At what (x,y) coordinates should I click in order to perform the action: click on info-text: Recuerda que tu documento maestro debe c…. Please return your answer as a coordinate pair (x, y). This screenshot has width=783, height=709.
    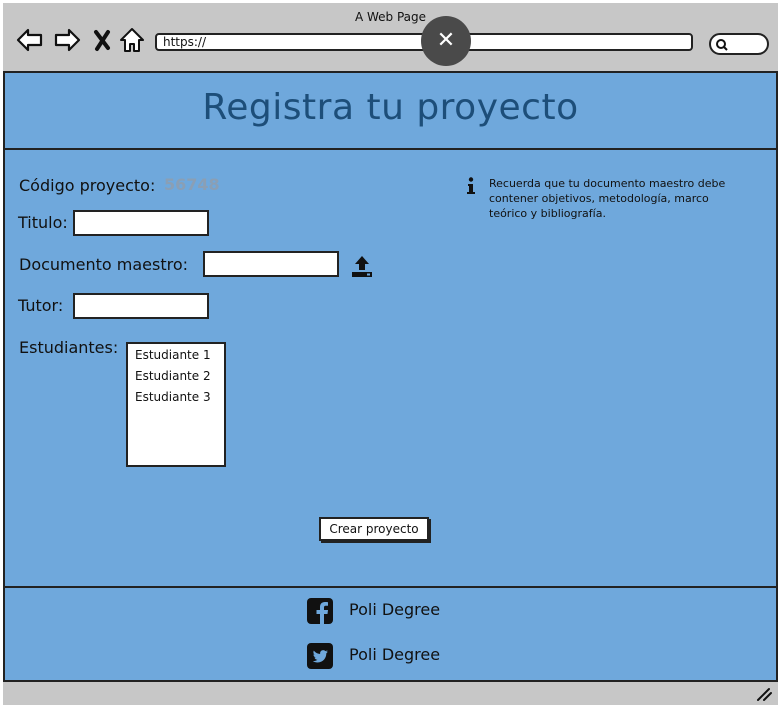
    Looking at the image, I should click on (607, 198).